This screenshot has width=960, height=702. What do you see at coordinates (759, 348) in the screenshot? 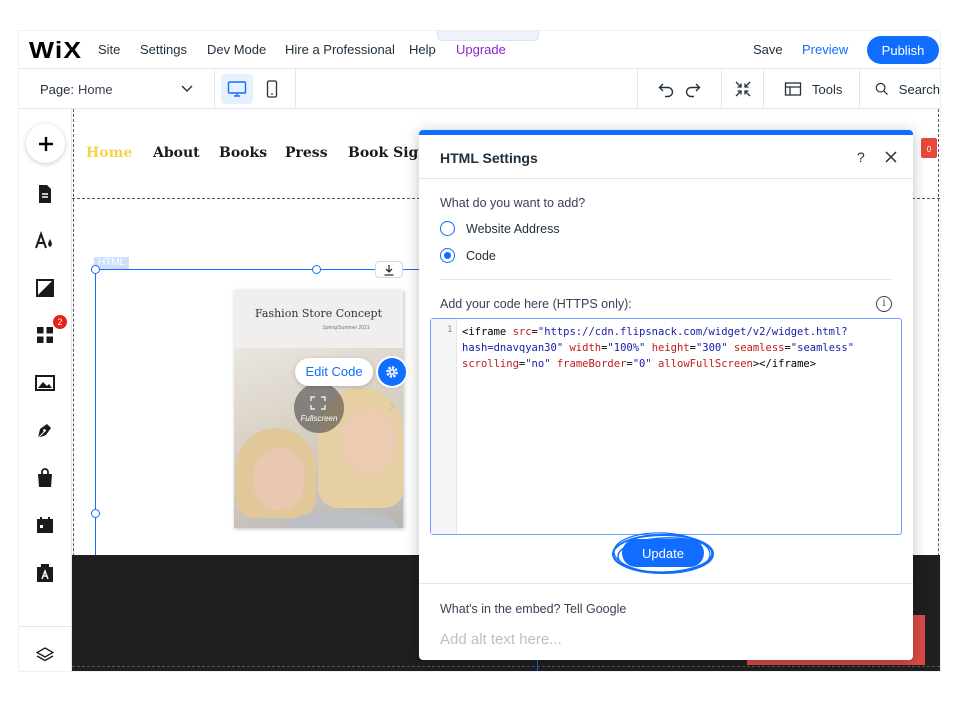
I see `code-token: seamless` at bounding box center [759, 348].